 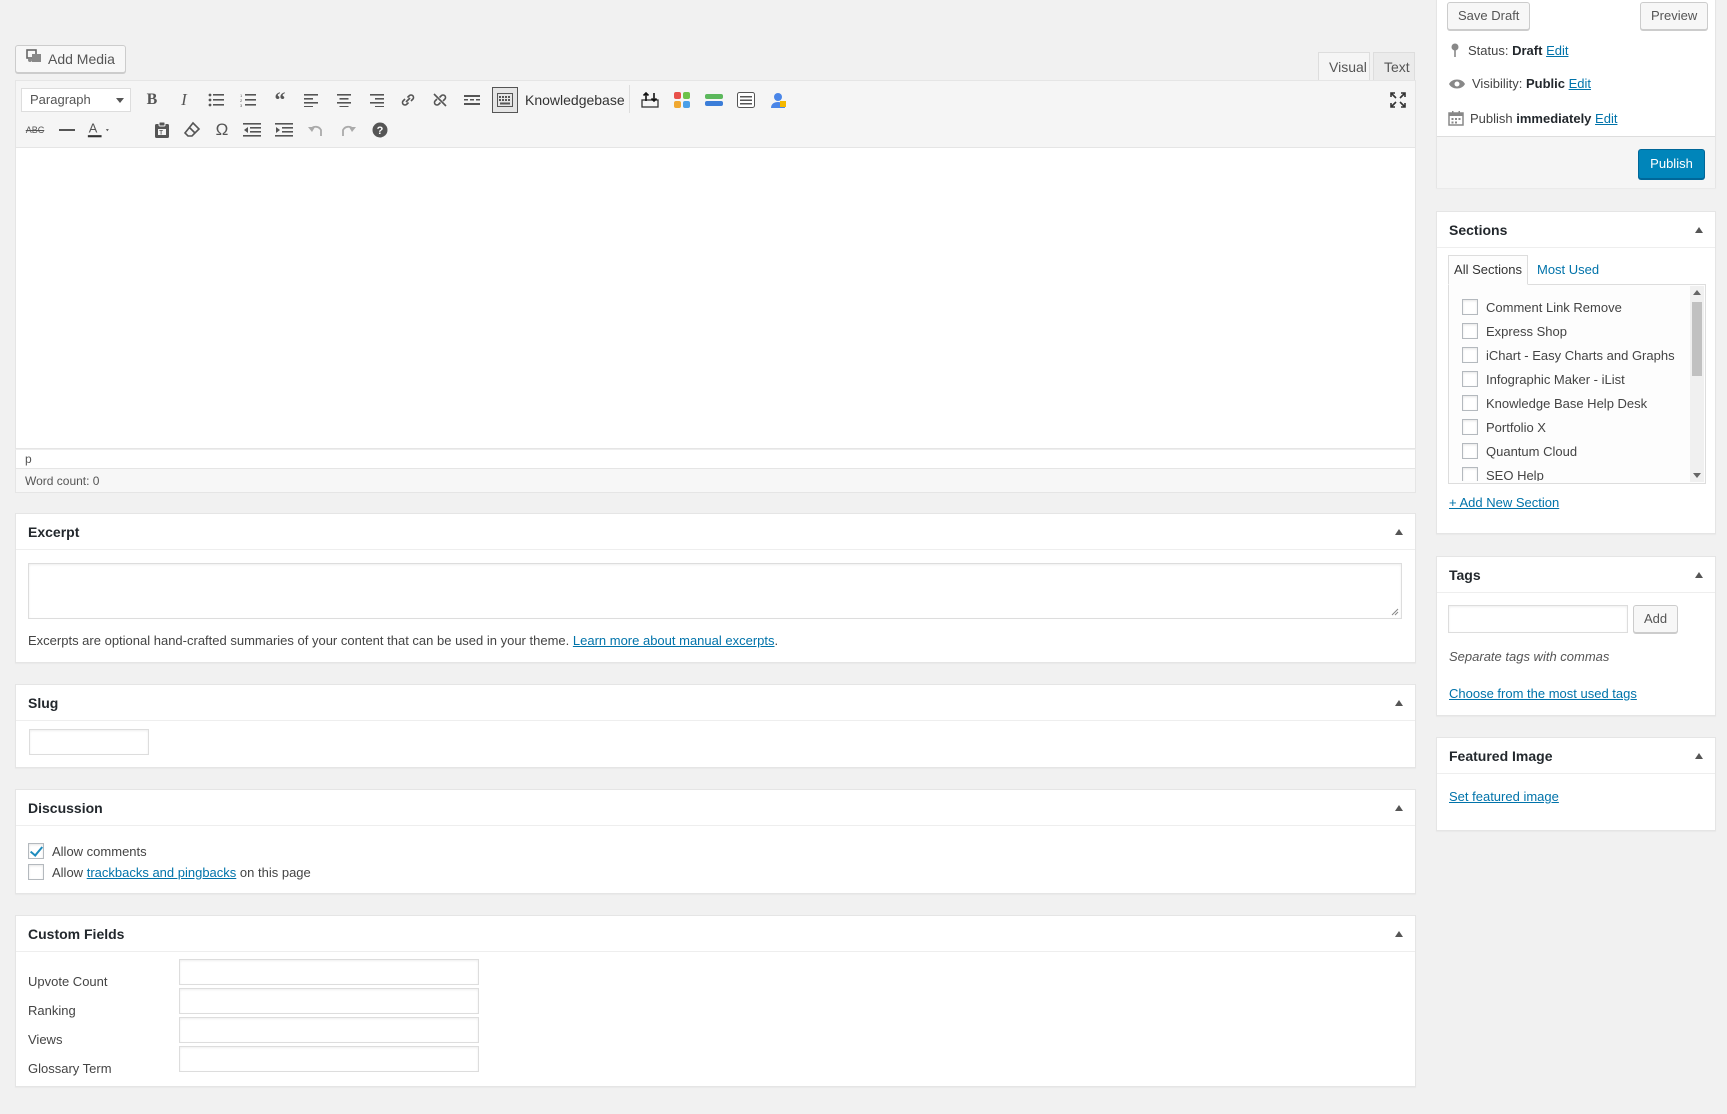 I want to click on preview-button: Preview, so click(x=1674, y=16).